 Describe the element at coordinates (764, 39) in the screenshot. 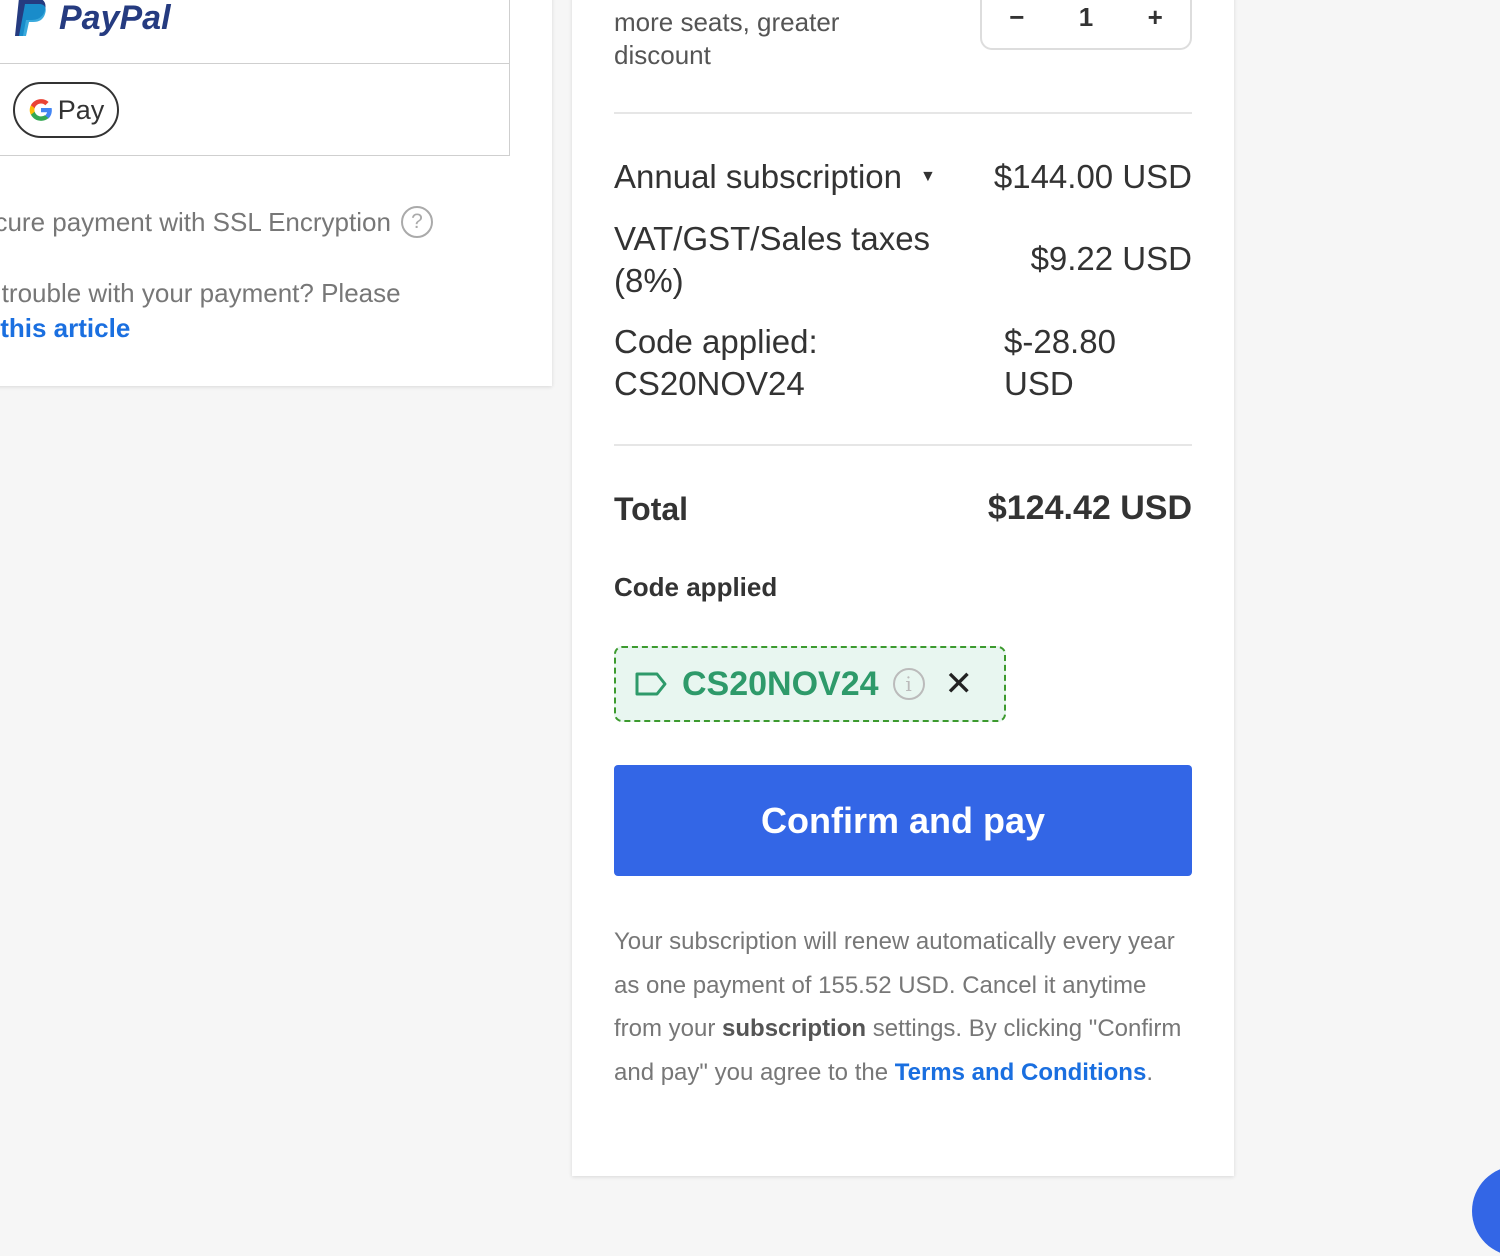

I see `seats-discount-text: more seats, greater discount` at that location.